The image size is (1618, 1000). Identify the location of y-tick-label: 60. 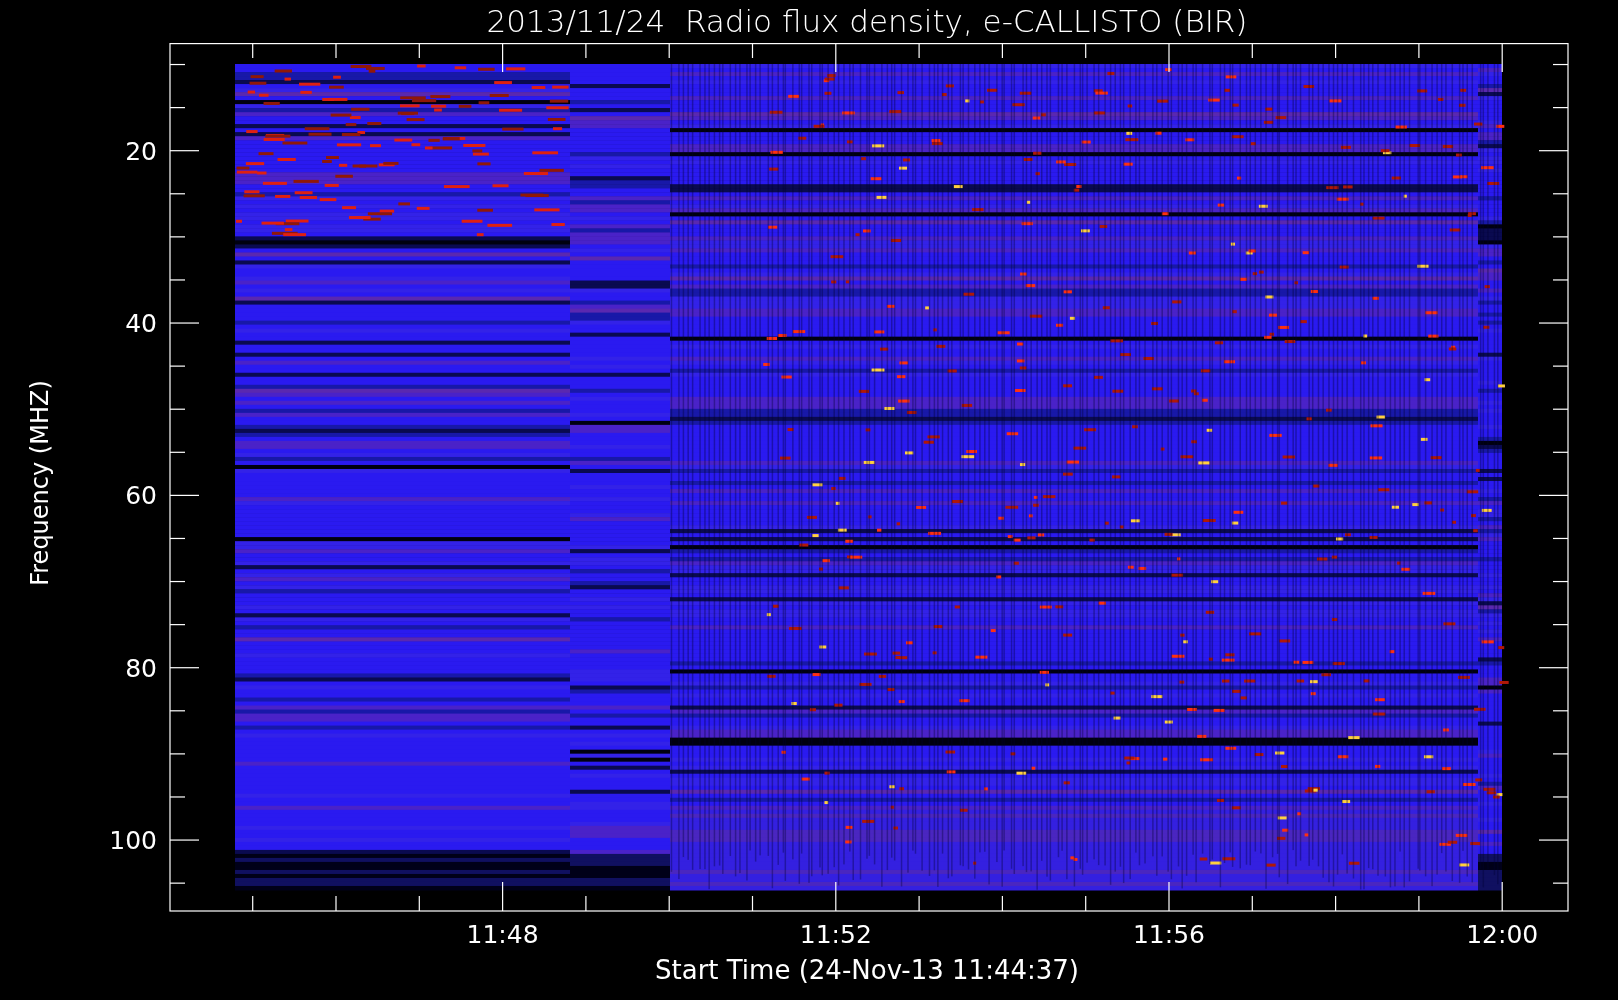
(141, 496).